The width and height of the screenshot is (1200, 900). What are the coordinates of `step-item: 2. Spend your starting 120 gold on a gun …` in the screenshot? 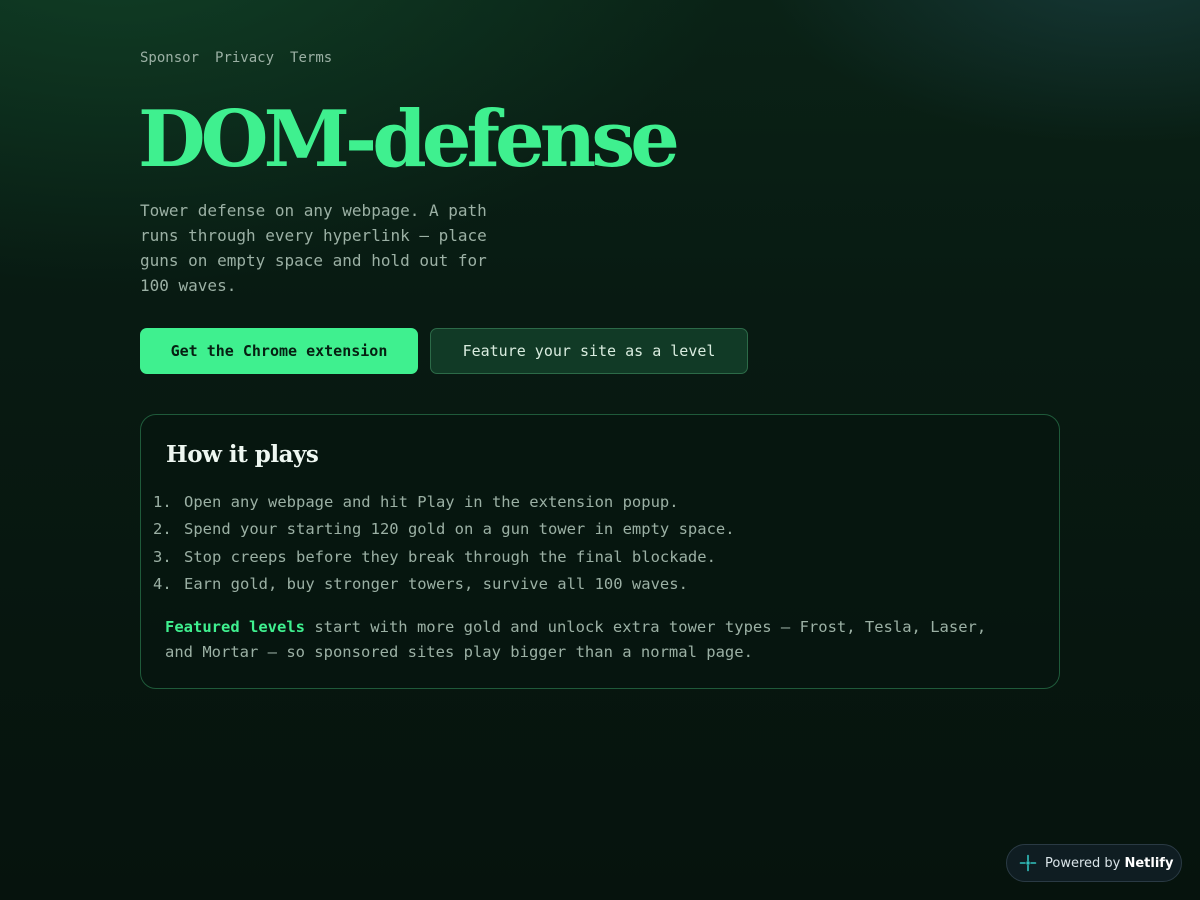 It's located at (444, 529).